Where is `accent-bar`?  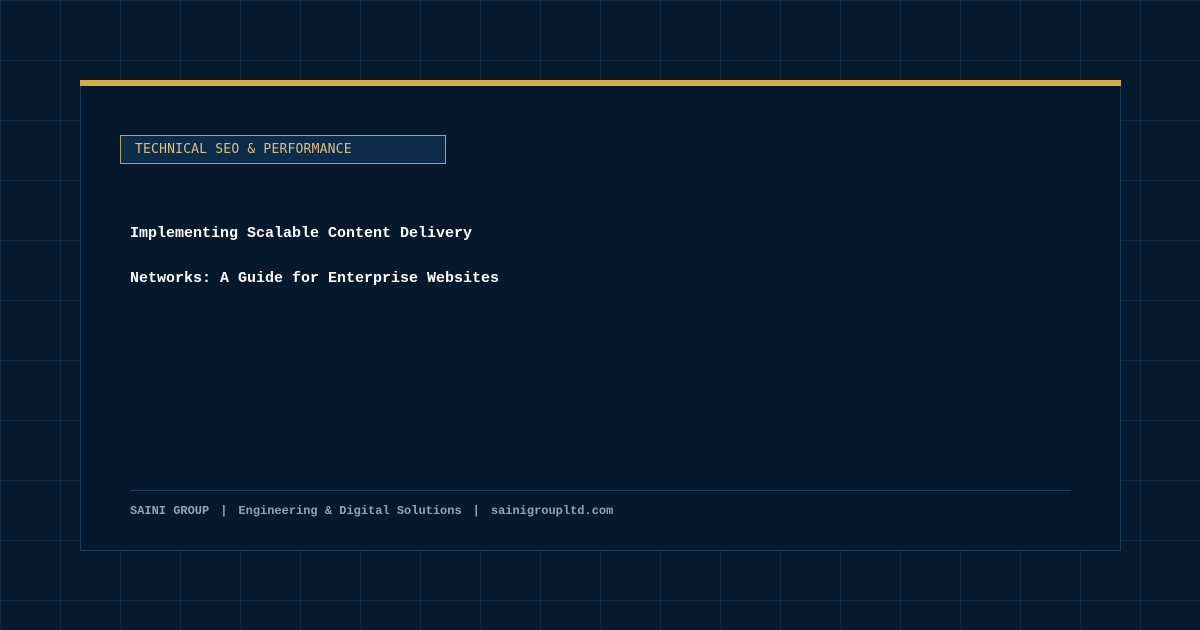
accent-bar is located at coordinates (600, 83).